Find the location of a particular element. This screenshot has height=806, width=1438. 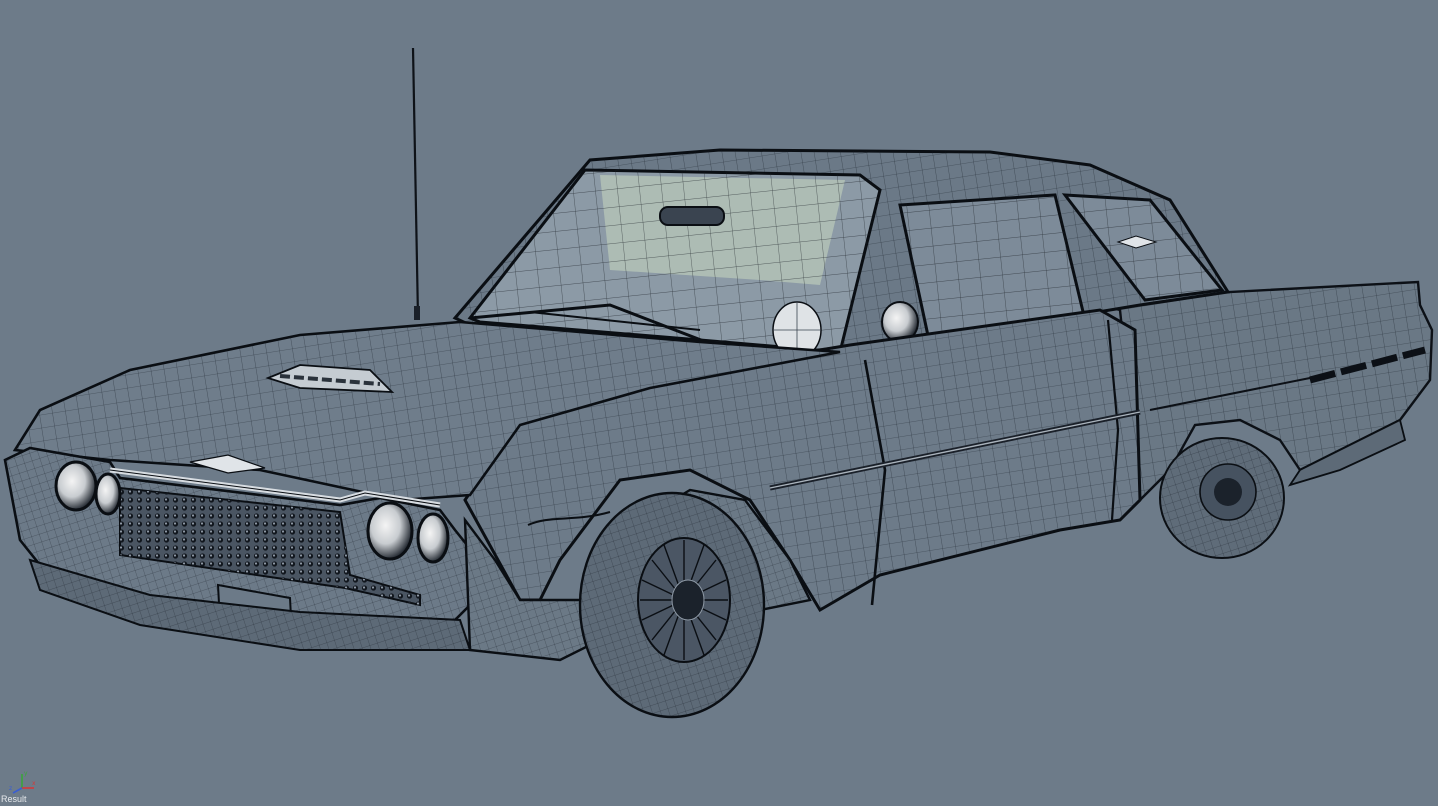

front-wheel is located at coordinates (672, 605).